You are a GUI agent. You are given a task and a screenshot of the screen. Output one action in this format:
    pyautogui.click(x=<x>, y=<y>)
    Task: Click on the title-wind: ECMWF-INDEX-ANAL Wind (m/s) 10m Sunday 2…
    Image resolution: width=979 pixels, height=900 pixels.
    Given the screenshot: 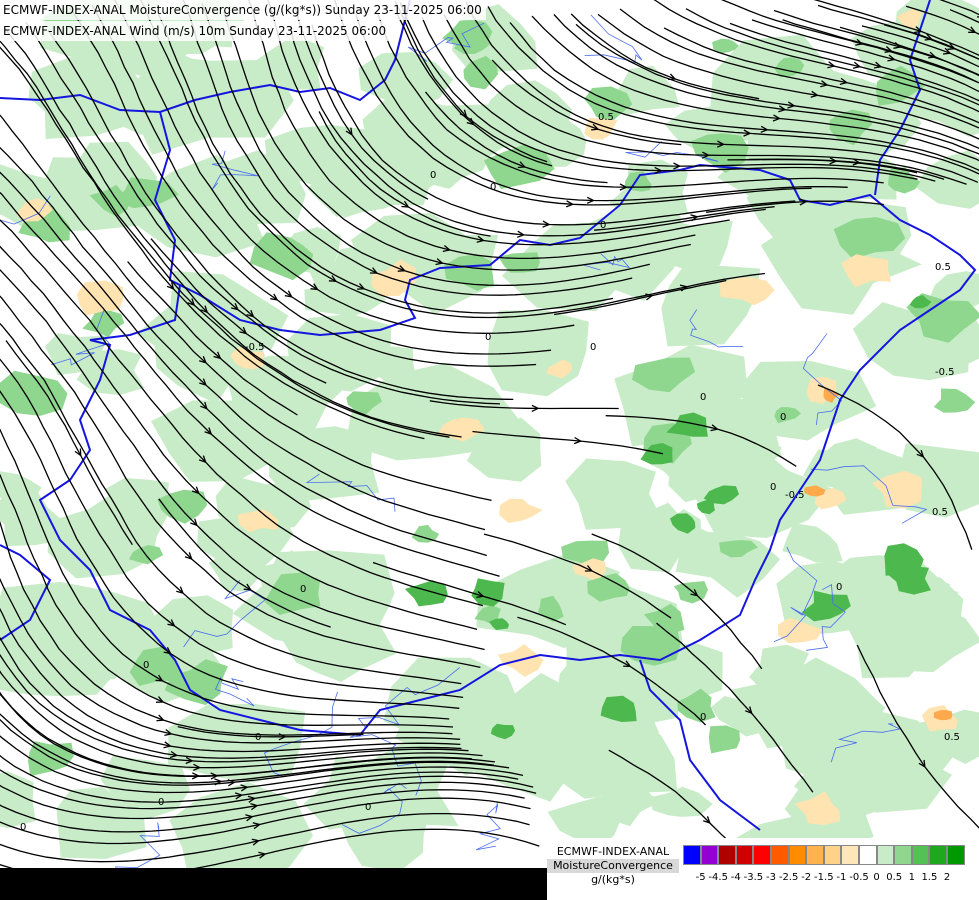 What is the action you would take?
    pyautogui.click(x=195, y=31)
    